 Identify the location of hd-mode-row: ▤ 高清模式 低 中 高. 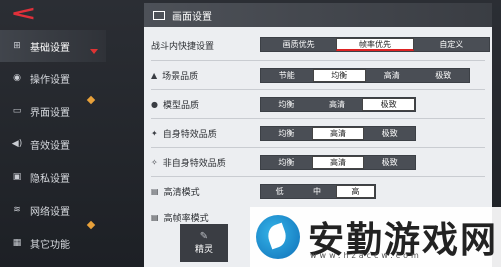
(318, 191).